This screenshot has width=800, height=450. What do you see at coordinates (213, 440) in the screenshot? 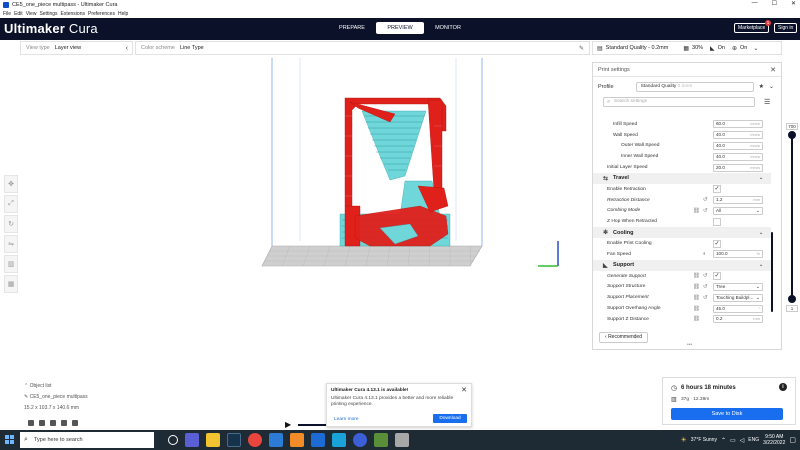
I see `file-explorer-icon` at bounding box center [213, 440].